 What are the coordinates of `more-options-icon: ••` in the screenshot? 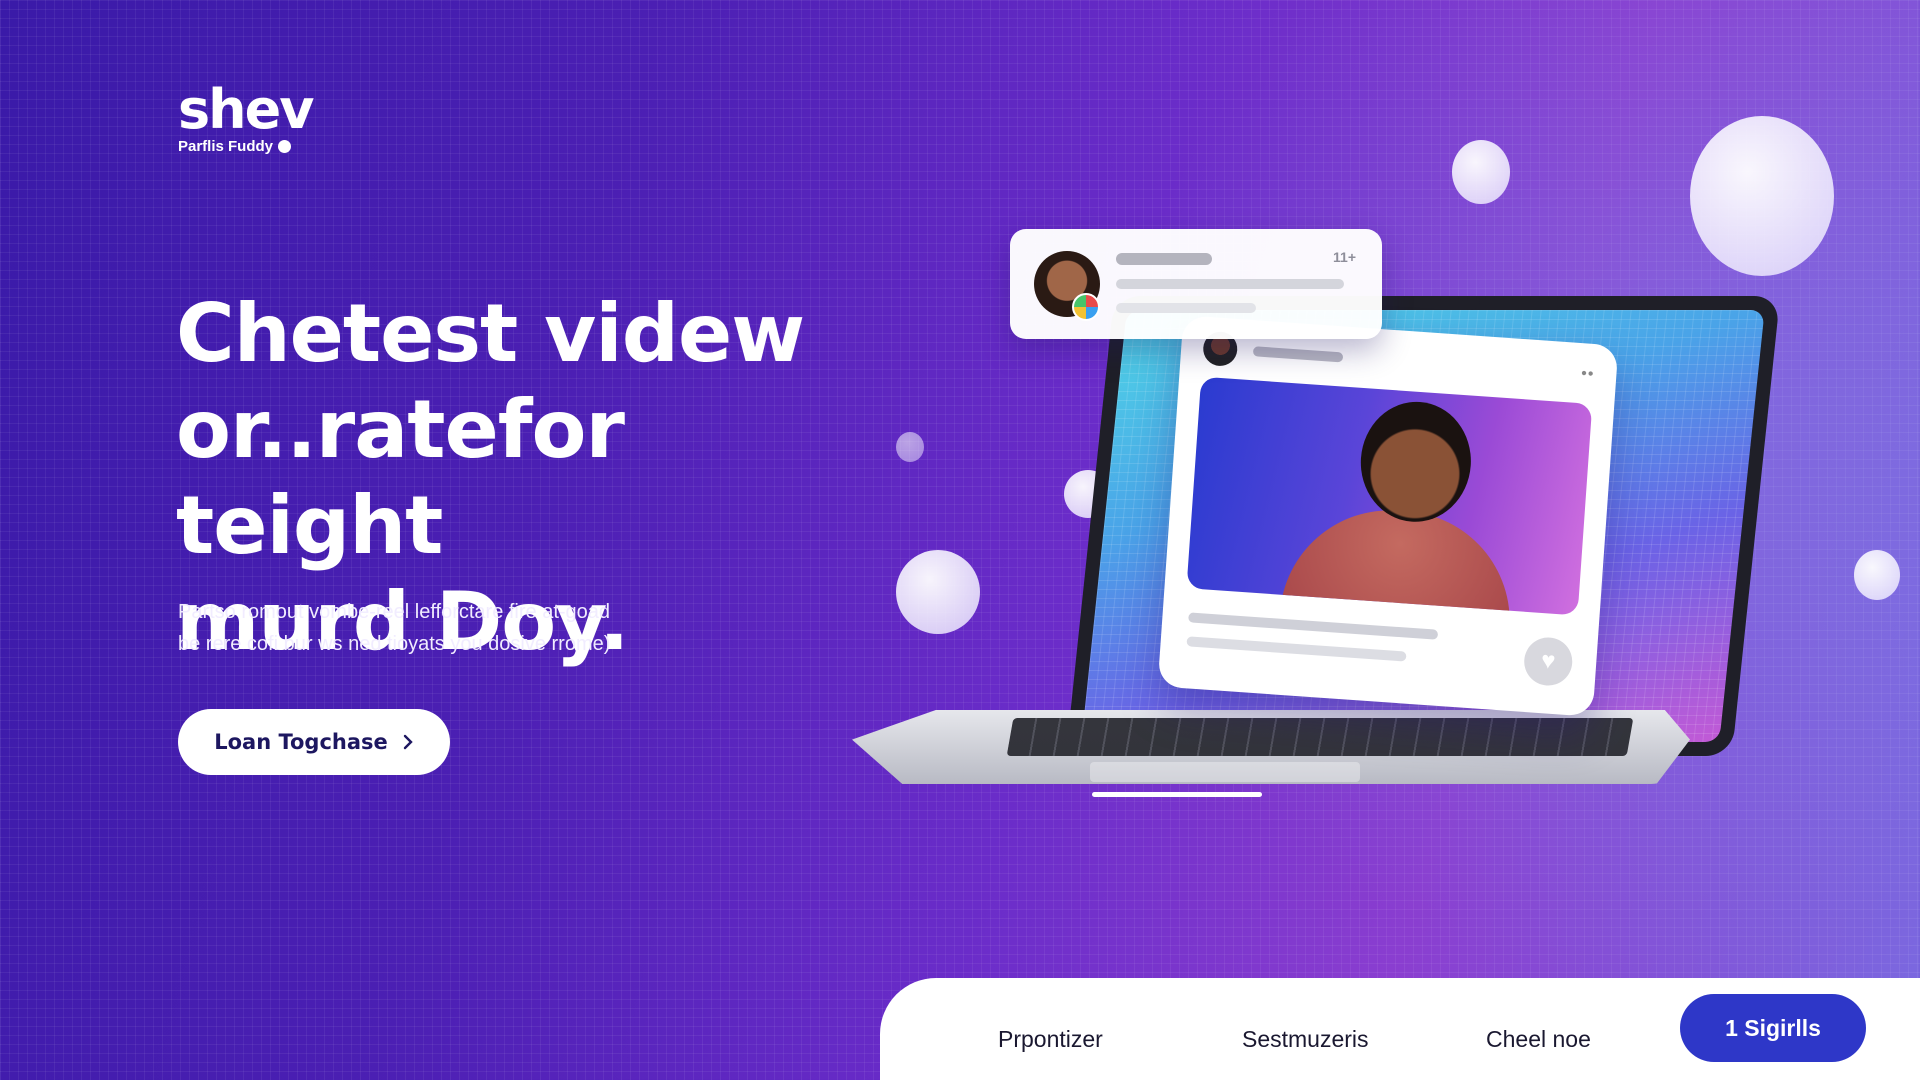 It's located at (1588, 374).